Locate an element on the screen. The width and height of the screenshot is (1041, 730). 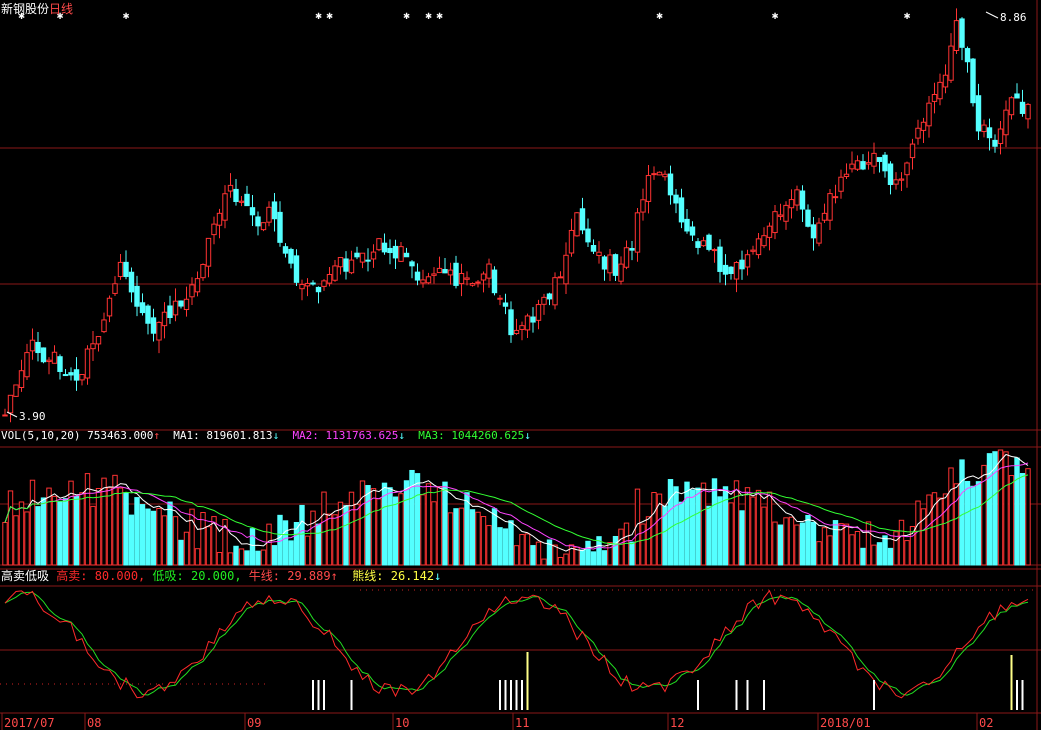
month-label: 2017/07 is located at coordinates (29, 723).